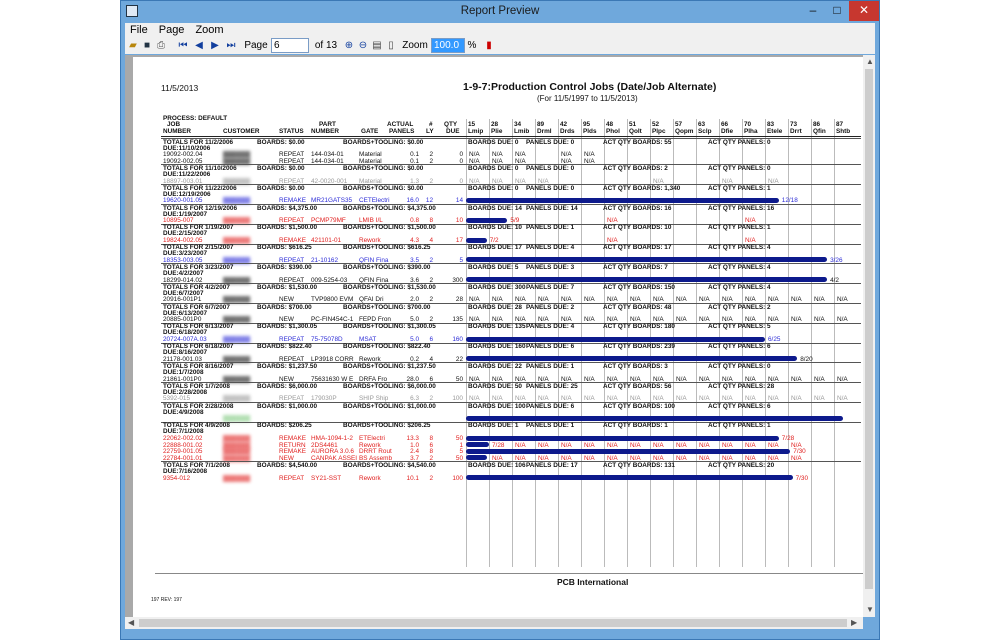 This screenshot has height=640, width=1000. What do you see at coordinates (133, 46) in the screenshot?
I see `open-icon: ▰` at bounding box center [133, 46].